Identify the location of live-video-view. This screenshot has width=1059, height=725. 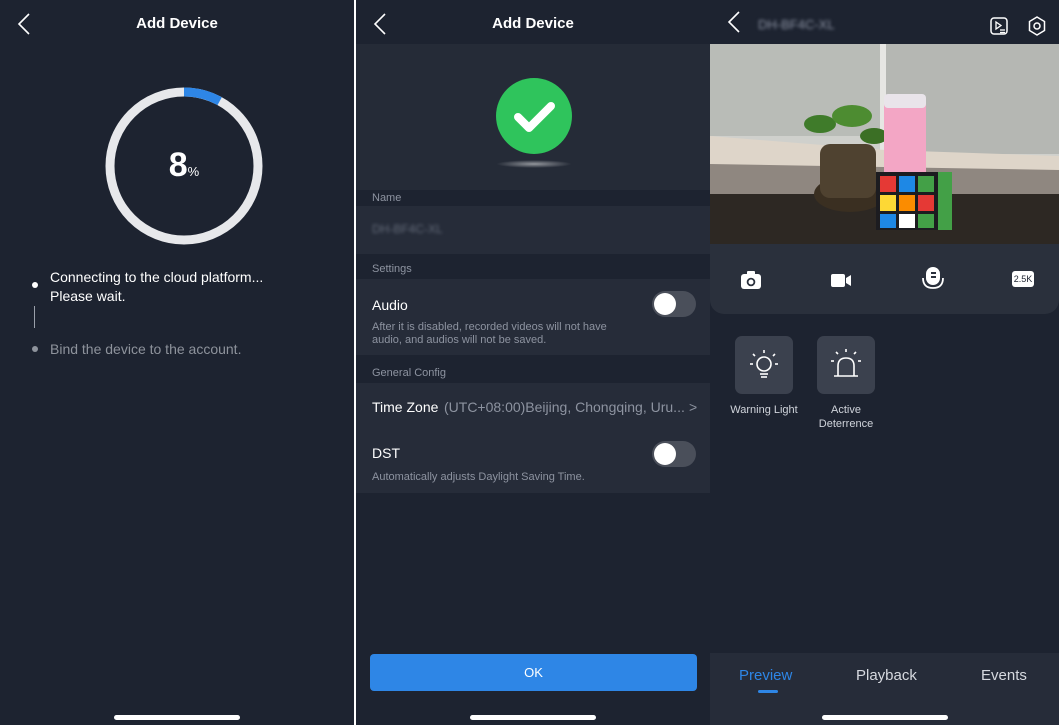
(884, 144).